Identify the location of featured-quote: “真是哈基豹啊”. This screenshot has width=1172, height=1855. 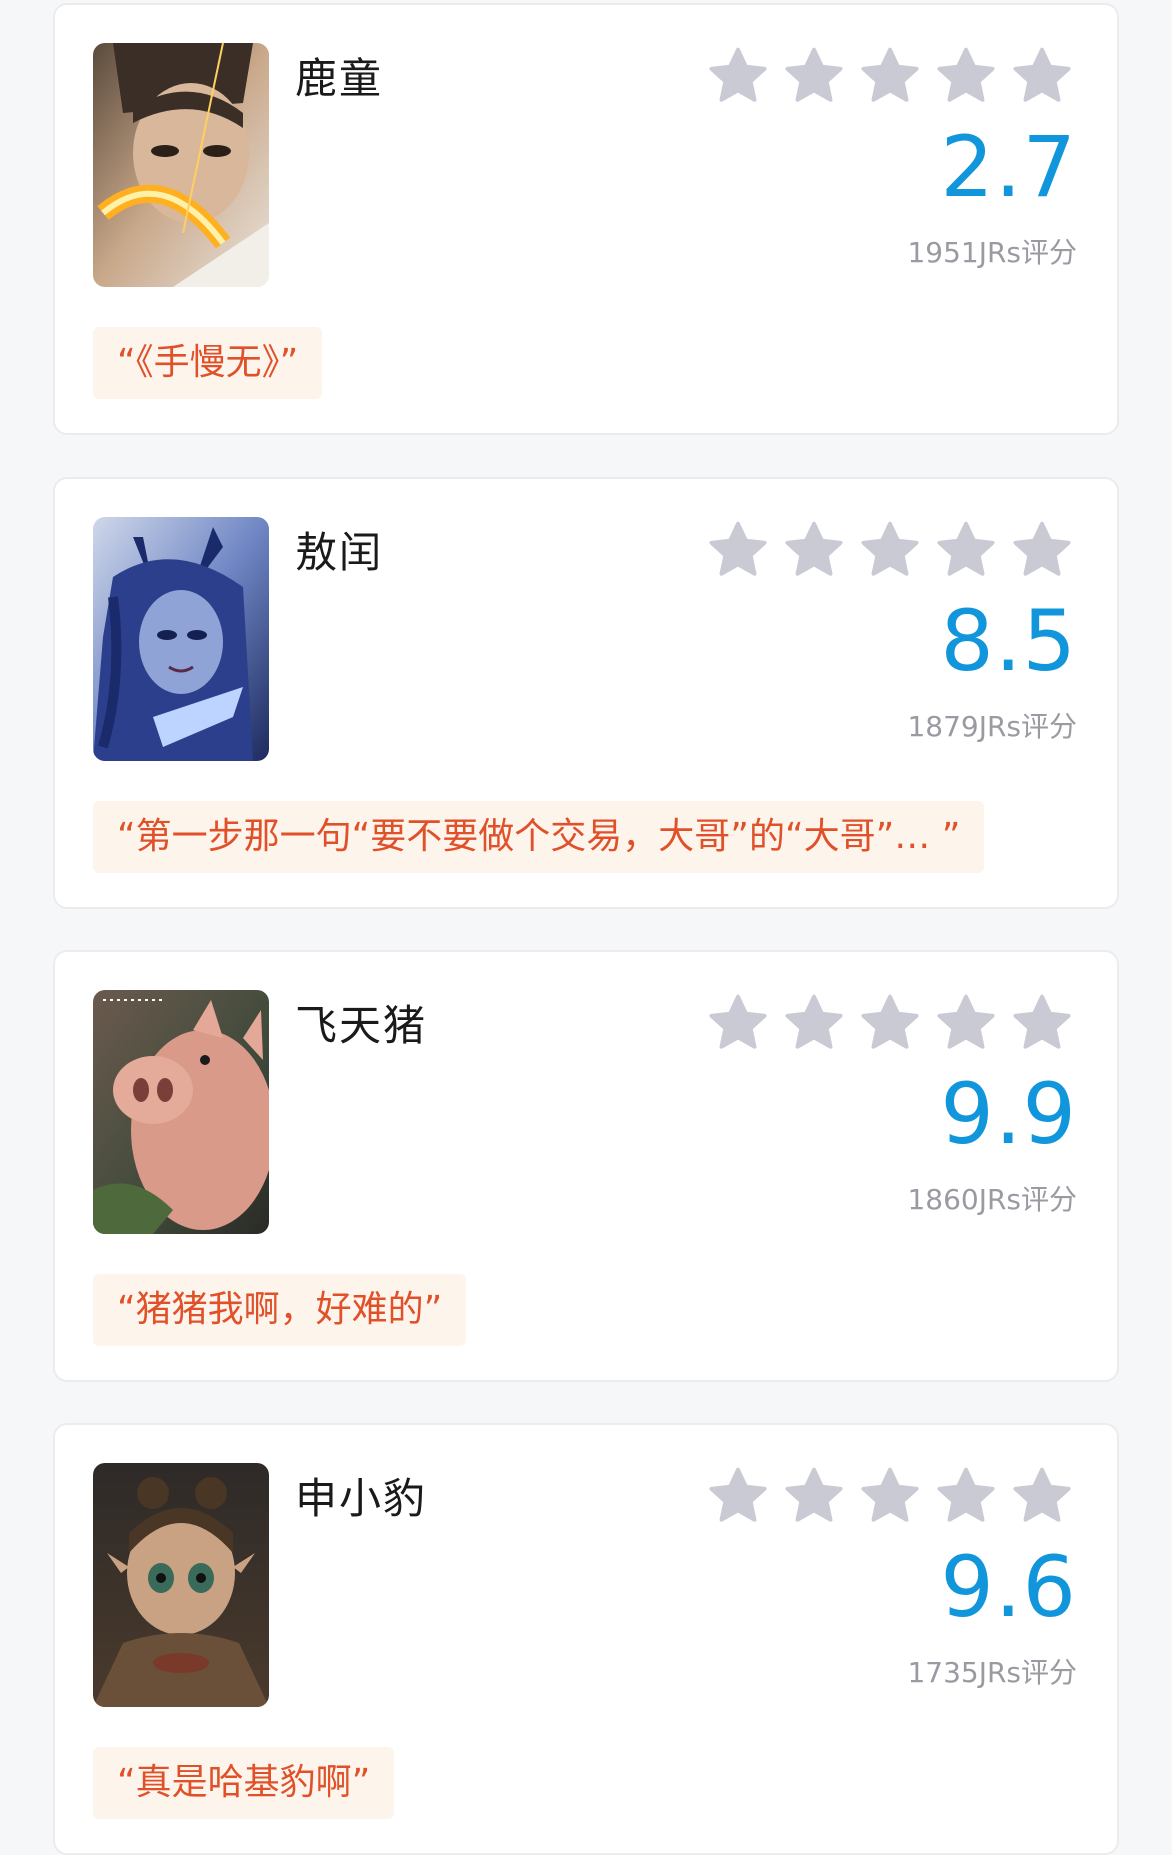
(244, 1783).